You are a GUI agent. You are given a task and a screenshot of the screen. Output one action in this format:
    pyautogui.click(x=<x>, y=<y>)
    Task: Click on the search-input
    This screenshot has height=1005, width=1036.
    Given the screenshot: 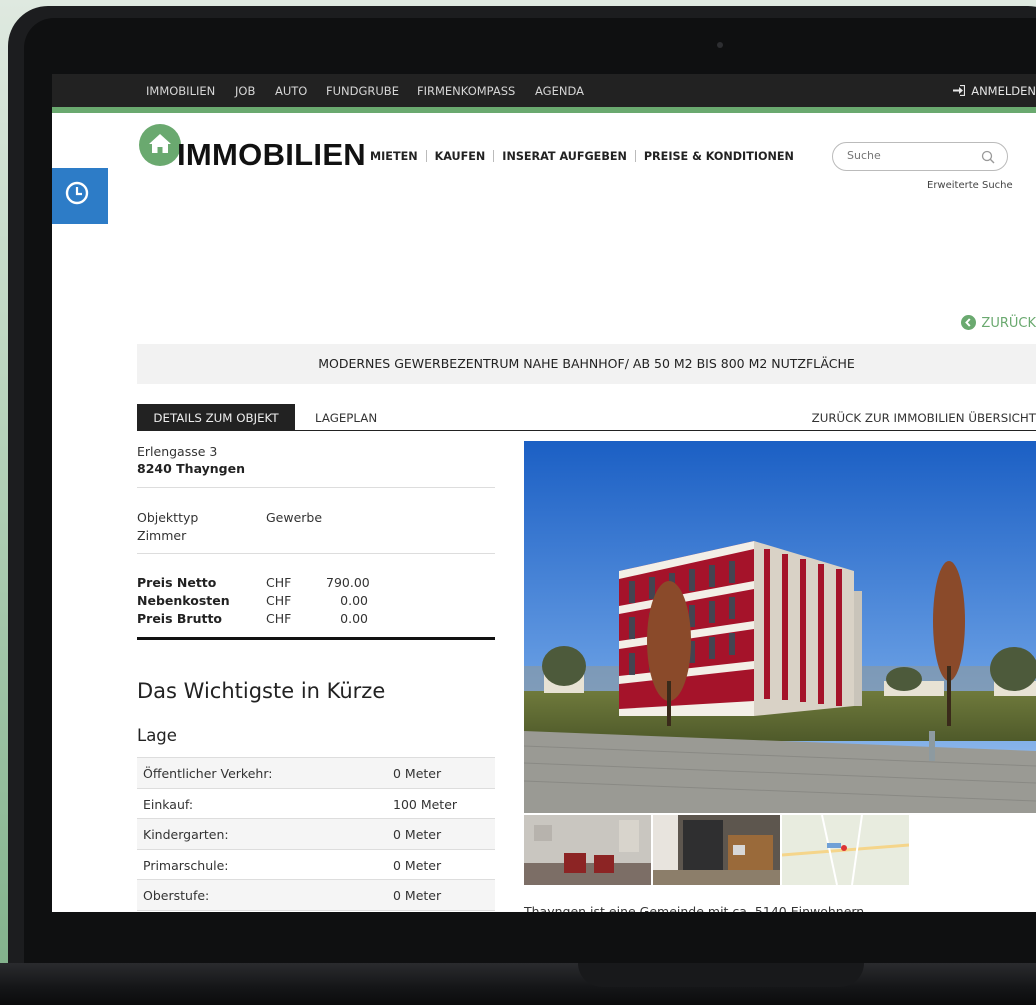 What is the action you would take?
    pyautogui.click(x=907, y=155)
    